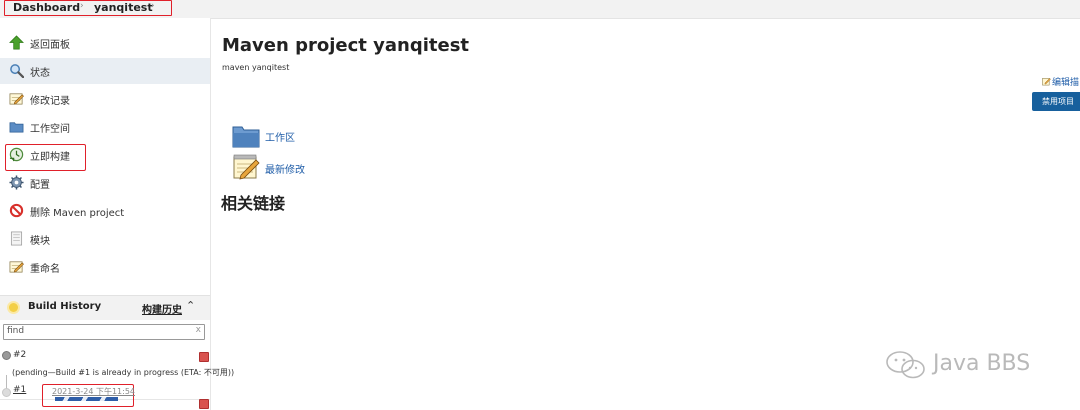 This screenshot has height=410, width=1080. I want to click on build-history-header: Build History 构建历史 ⌃, so click(105, 307).